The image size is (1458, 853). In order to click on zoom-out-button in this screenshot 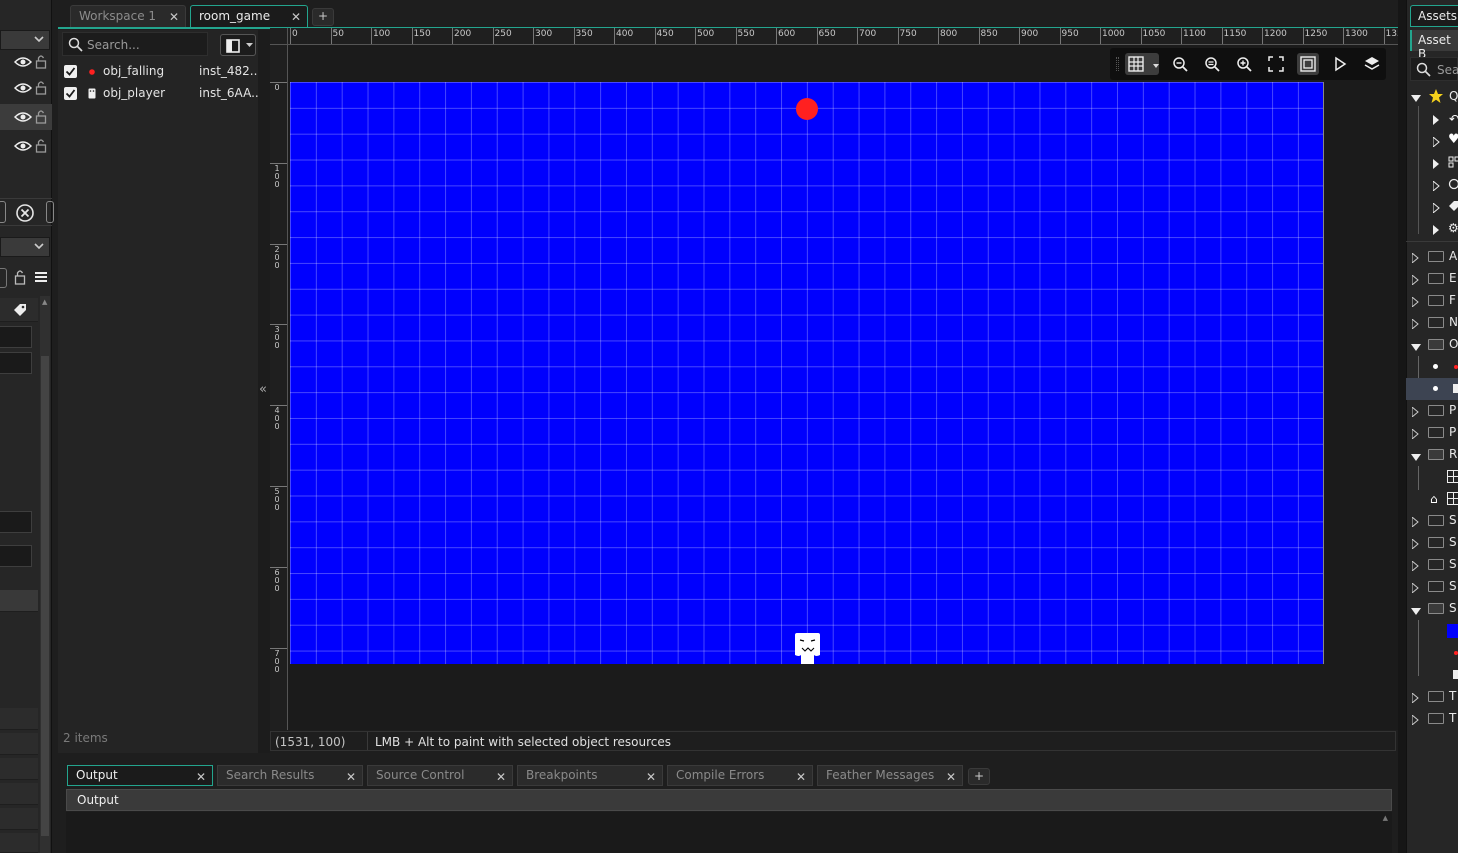, I will do `click(1180, 64)`.